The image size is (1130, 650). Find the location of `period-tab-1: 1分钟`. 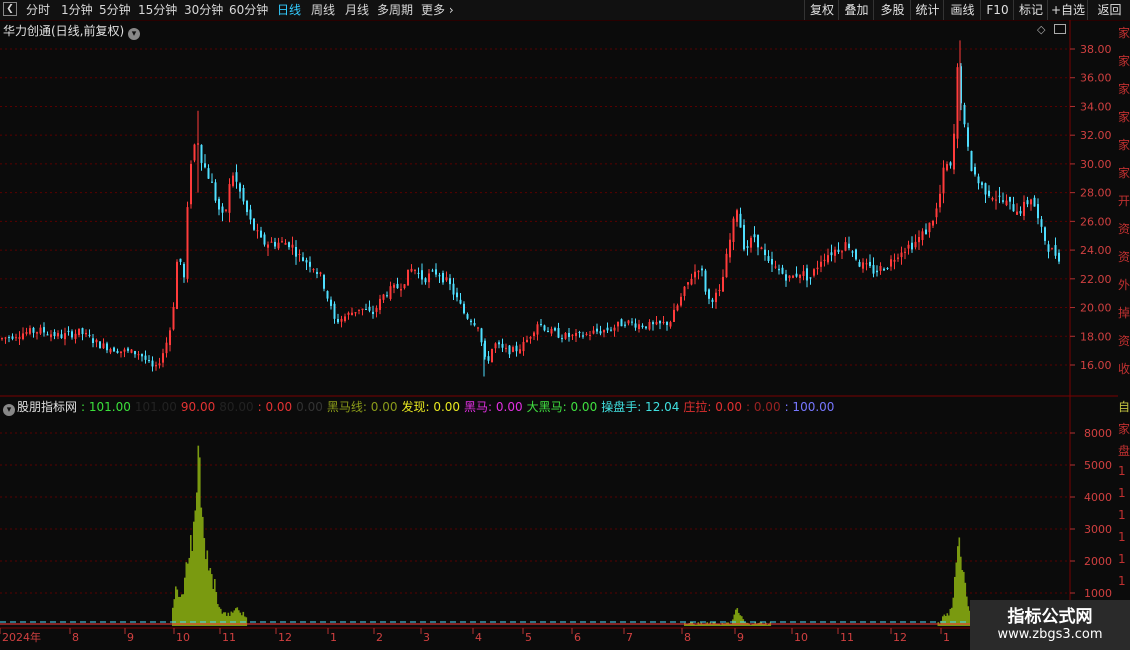

period-tab-1: 1分钟 is located at coordinates (77, 10).